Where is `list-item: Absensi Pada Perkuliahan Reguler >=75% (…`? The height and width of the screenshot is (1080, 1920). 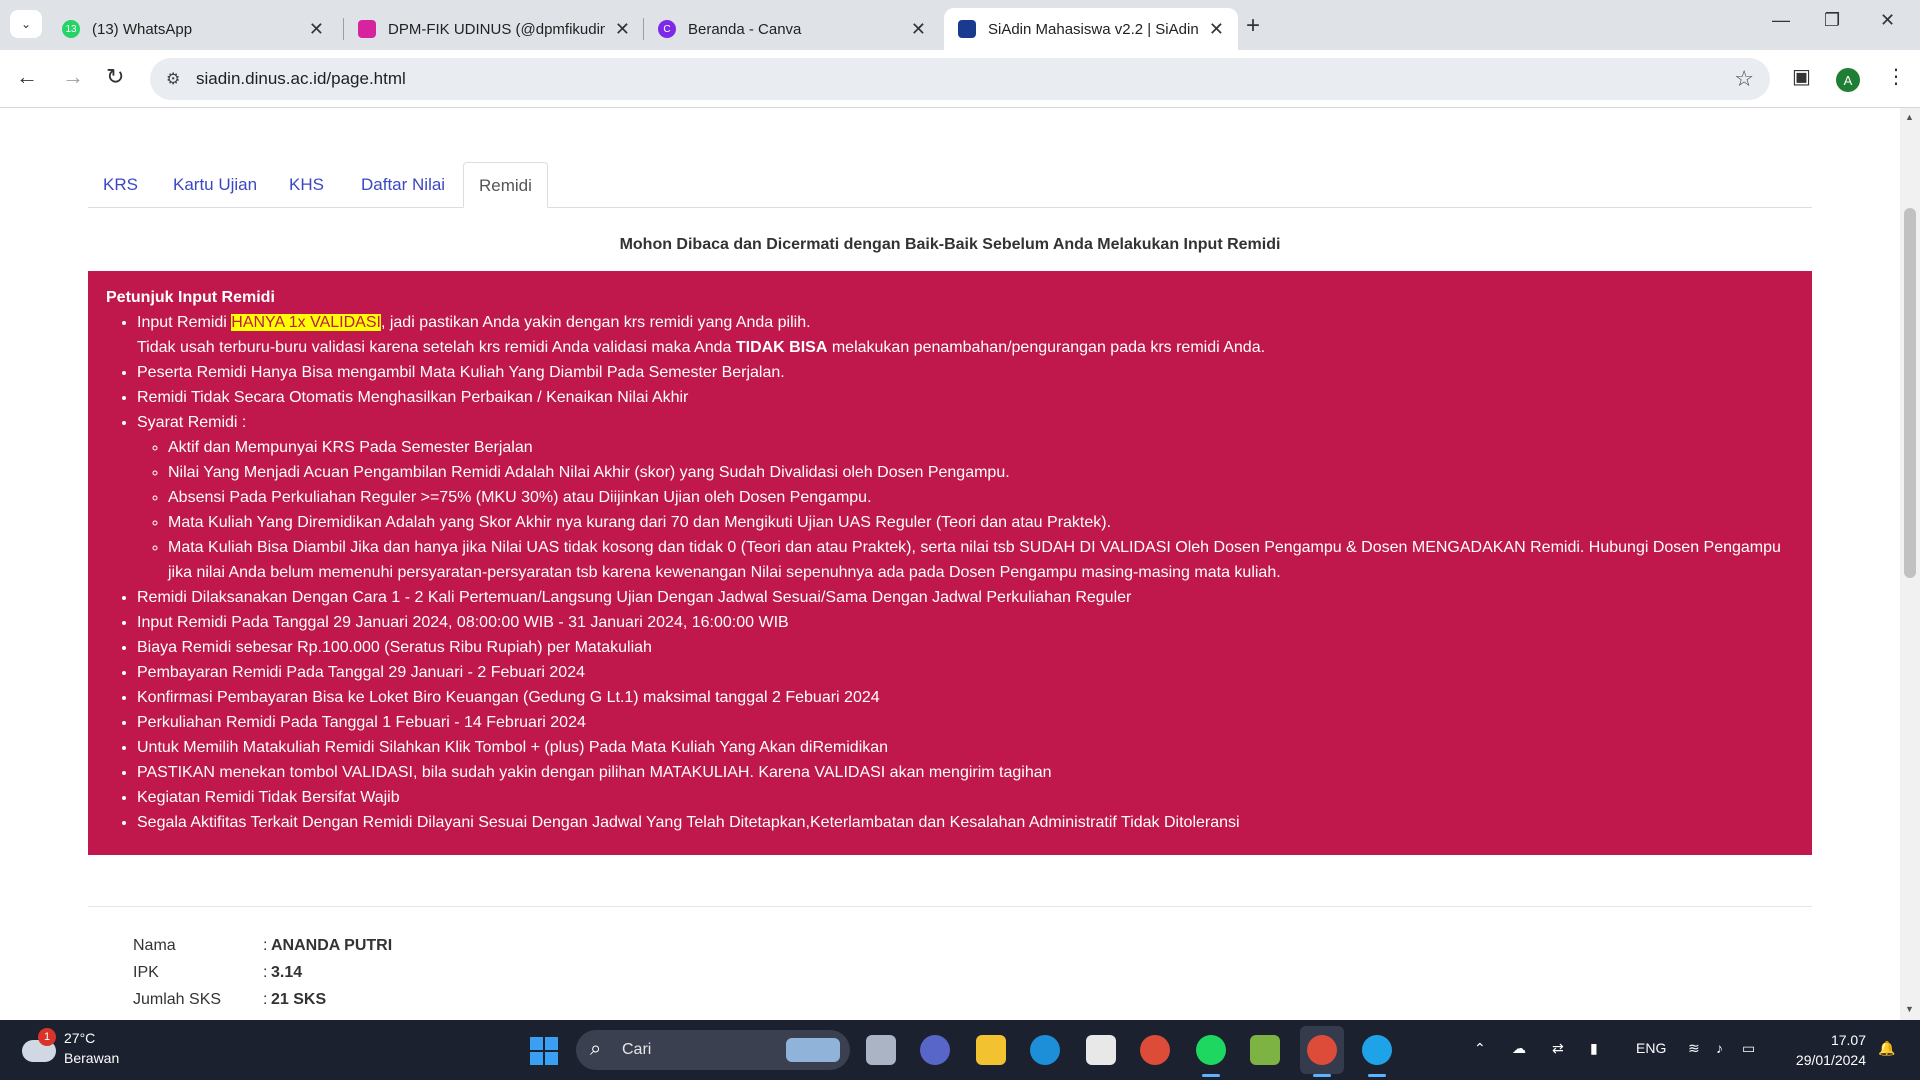
list-item: Absensi Pada Perkuliahan Reguler >=75% (… is located at coordinates (981, 497).